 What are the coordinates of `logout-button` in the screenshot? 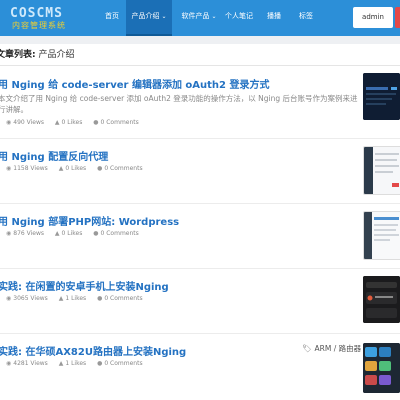 It's located at (397, 17).